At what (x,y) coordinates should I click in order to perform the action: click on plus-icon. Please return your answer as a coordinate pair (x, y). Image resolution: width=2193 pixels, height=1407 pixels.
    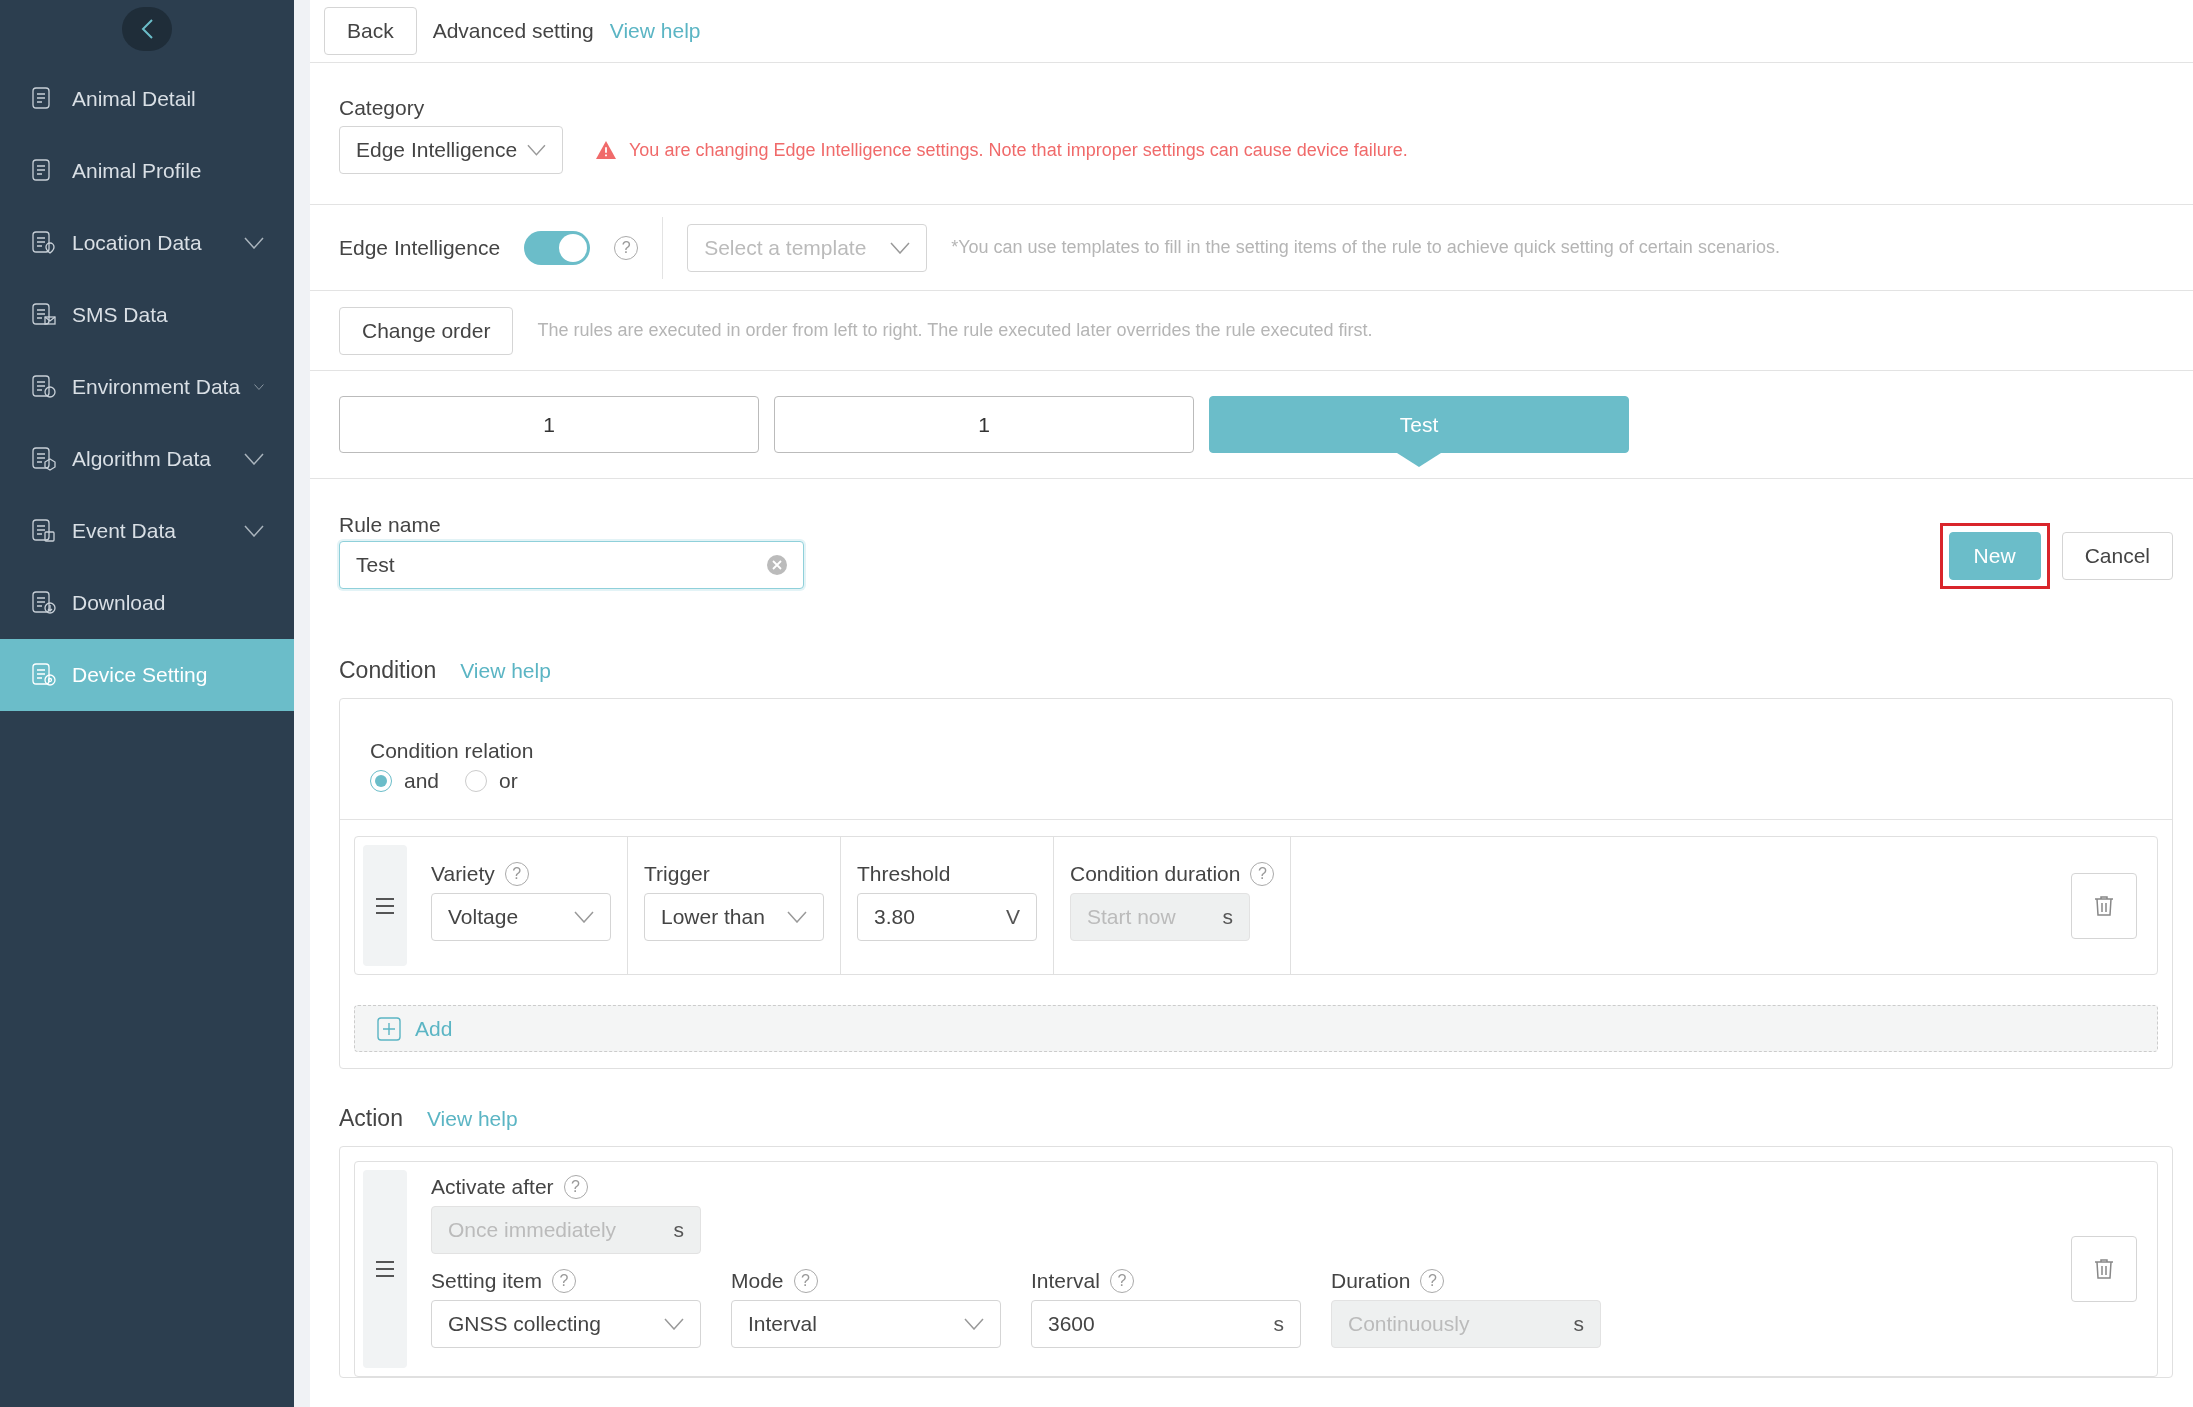
    Looking at the image, I should click on (389, 1028).